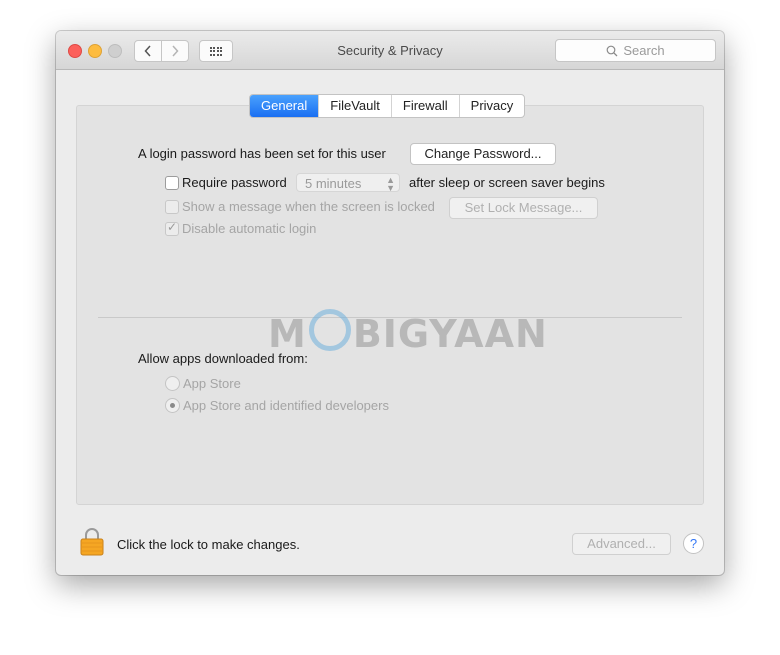  What do you see at coordinates (234, 182) in the screenshot?
I see `require-password-label: Require password` at bounding box center [234, 182].